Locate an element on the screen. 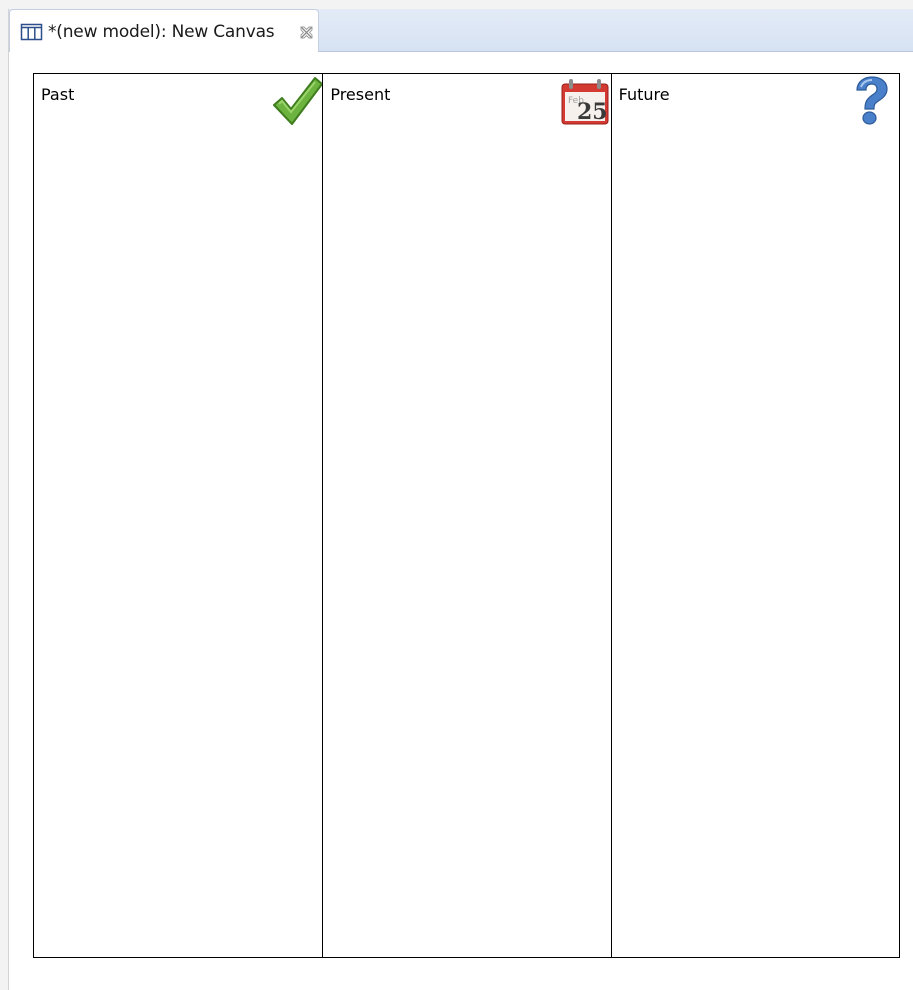  canvas-grid-icon is located at coordinates (31, 32).